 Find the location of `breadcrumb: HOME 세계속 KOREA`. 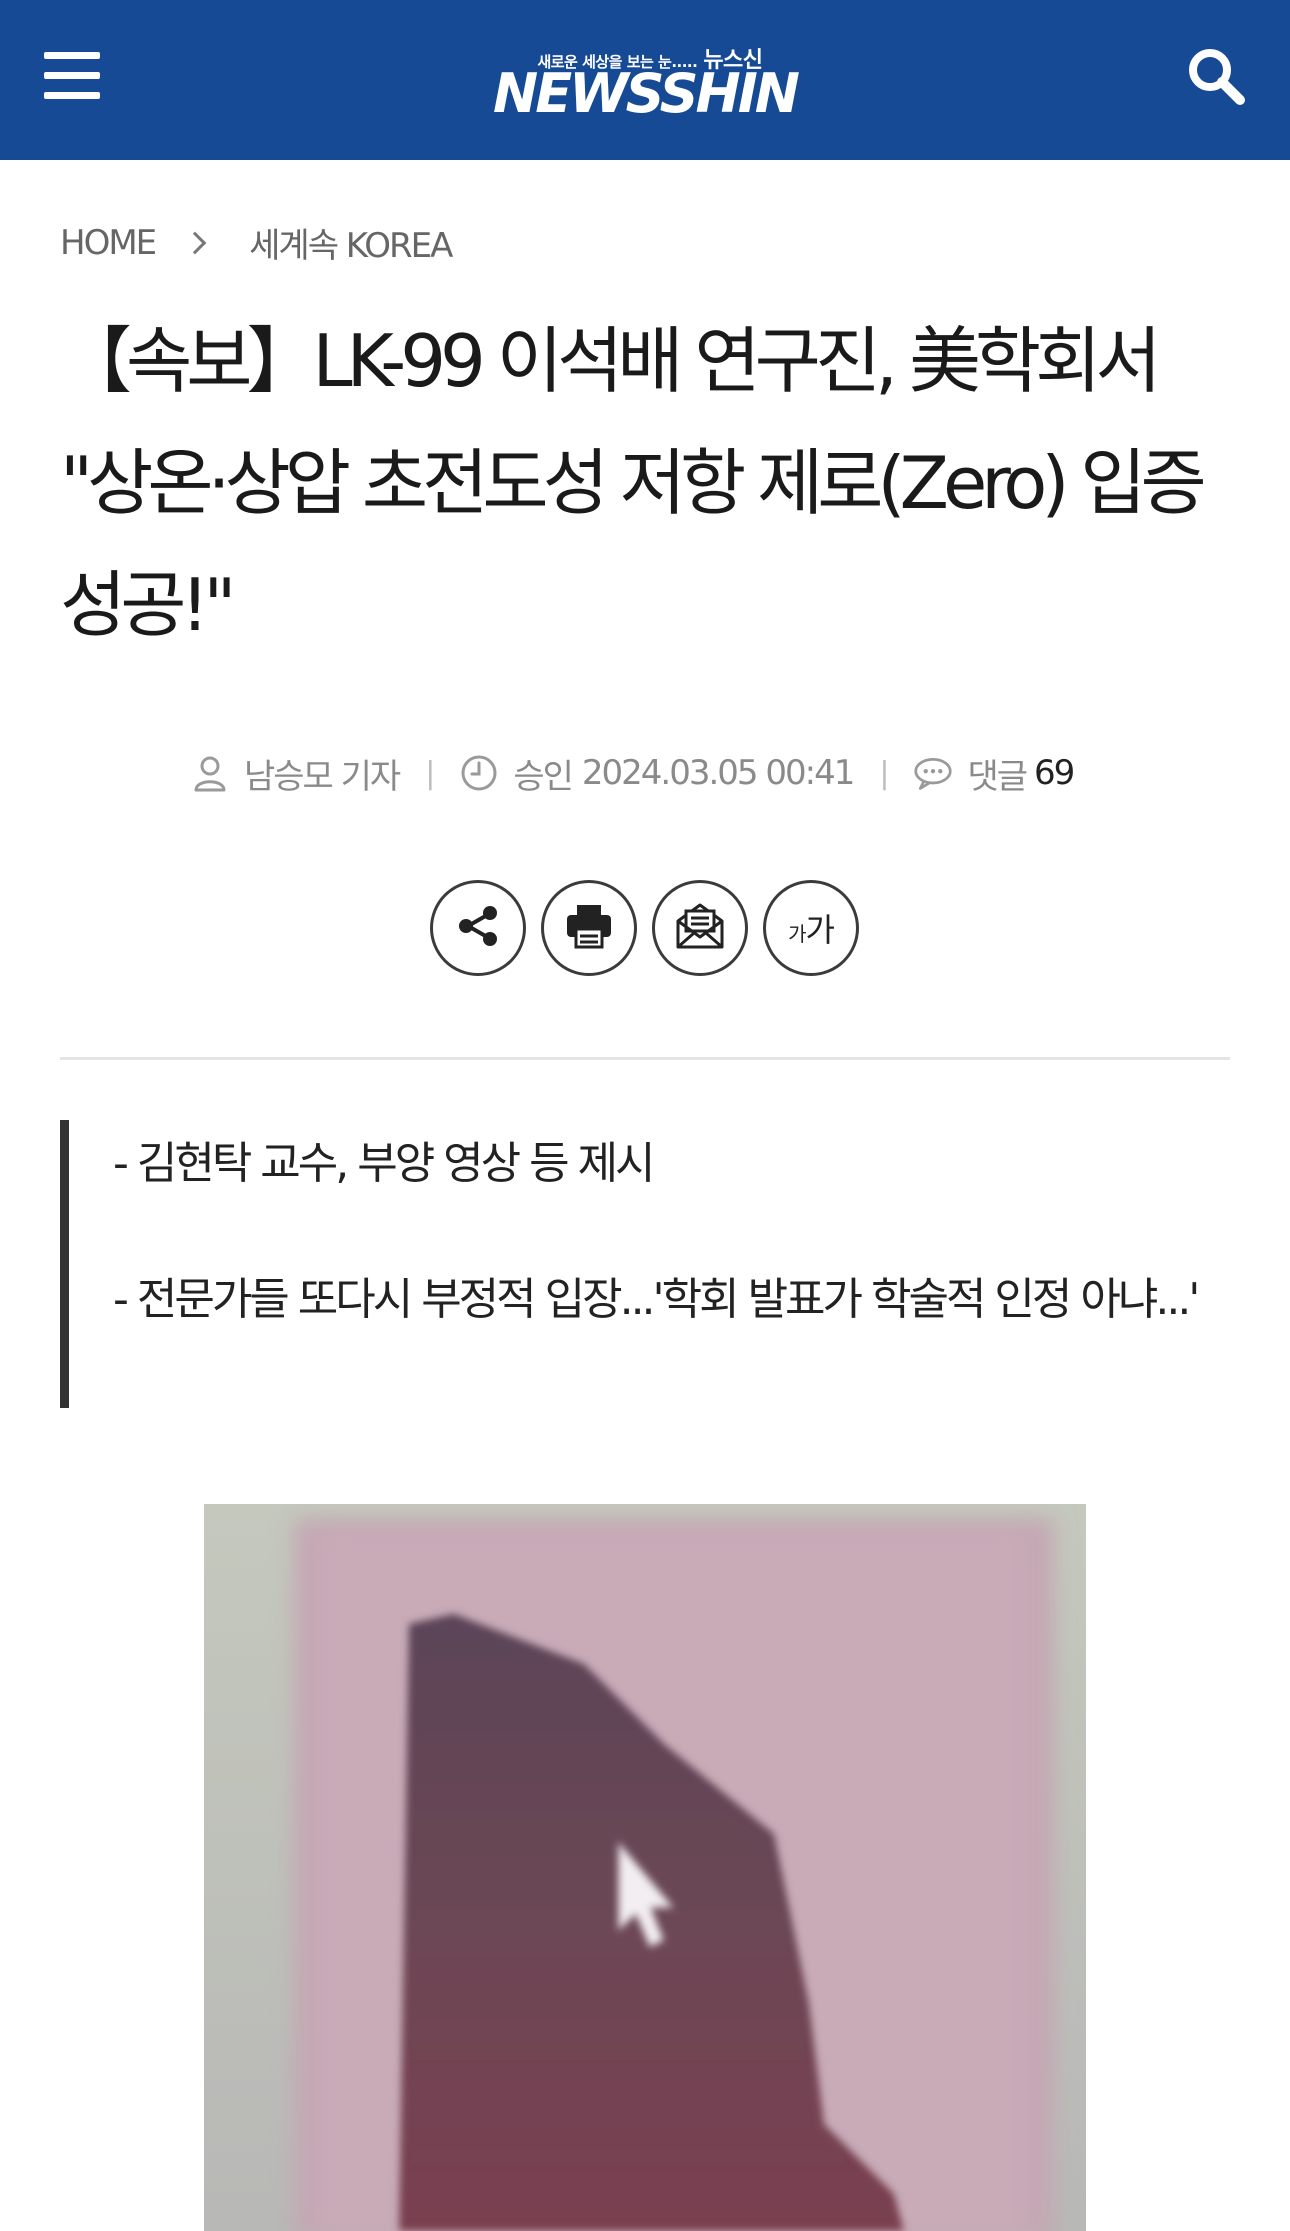

breadcrumb: HOME 세계속 KOREA is located at coordinates (256, 242).